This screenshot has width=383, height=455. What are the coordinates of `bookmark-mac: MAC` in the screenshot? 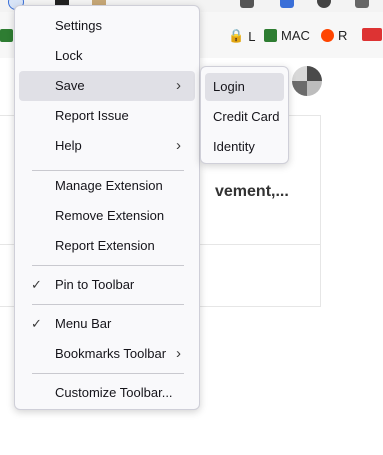 It's located at (287, 35).